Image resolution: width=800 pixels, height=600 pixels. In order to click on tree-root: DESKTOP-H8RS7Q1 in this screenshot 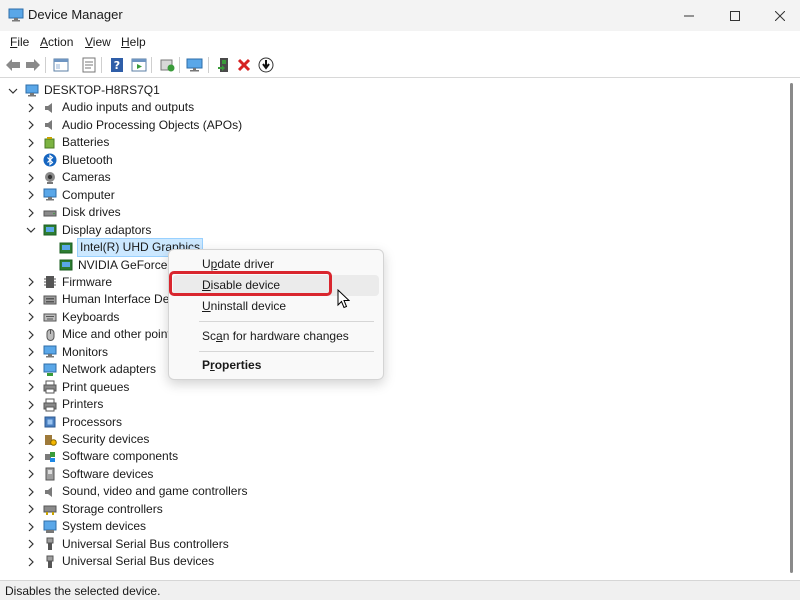, I will do `click(83, 90)`.